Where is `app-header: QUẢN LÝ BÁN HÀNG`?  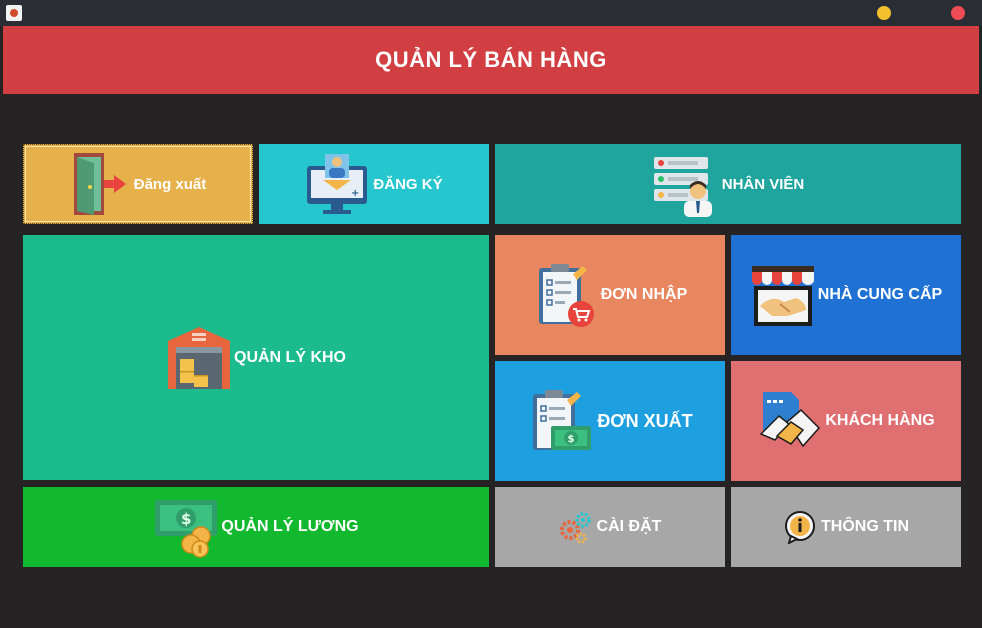
app-header: QUẢN LÝ BÁN HÀNG is located at coordinates (491, 60).